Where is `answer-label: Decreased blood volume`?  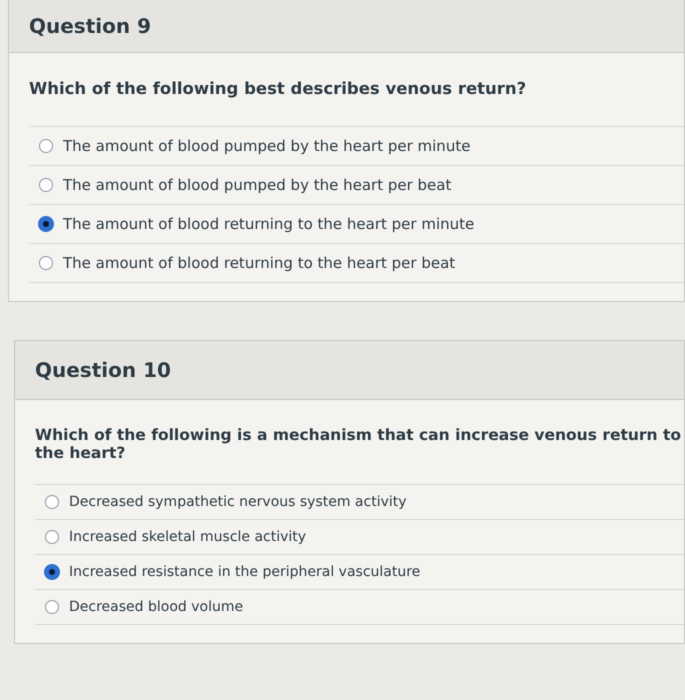 answer-label: Decreased blood volume is located at coordinates (156, 607).